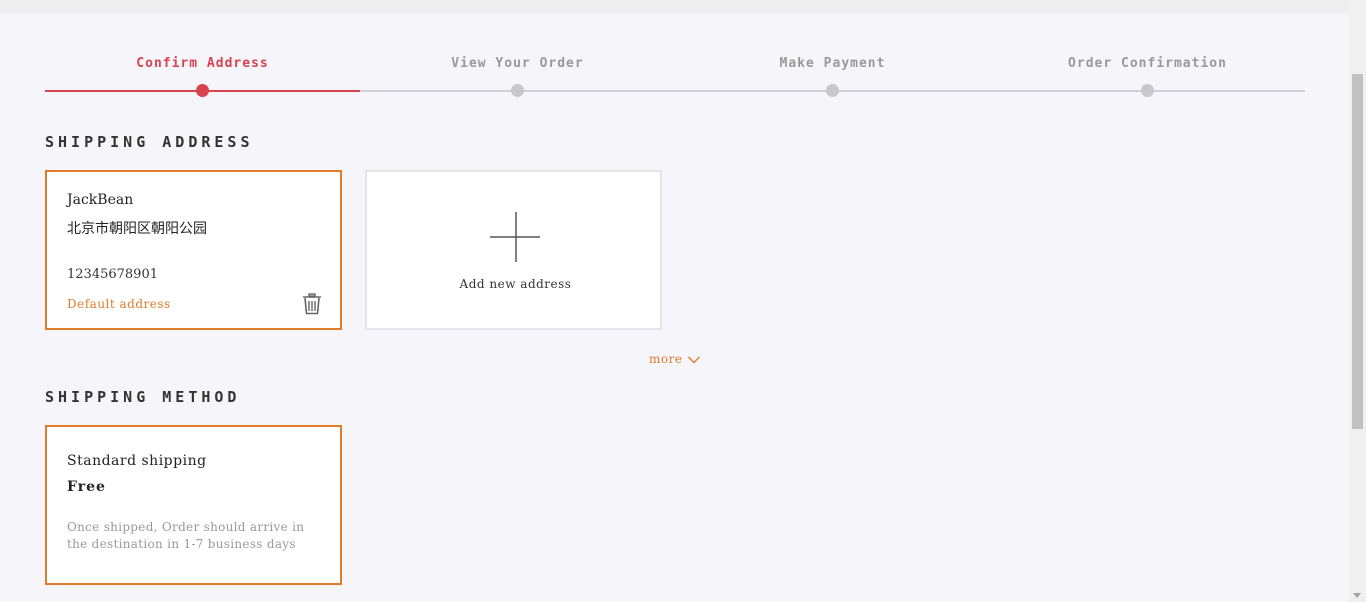 The image size is (1366, 602). I want to click on default-address-badge: Default address, so click(119, 304).